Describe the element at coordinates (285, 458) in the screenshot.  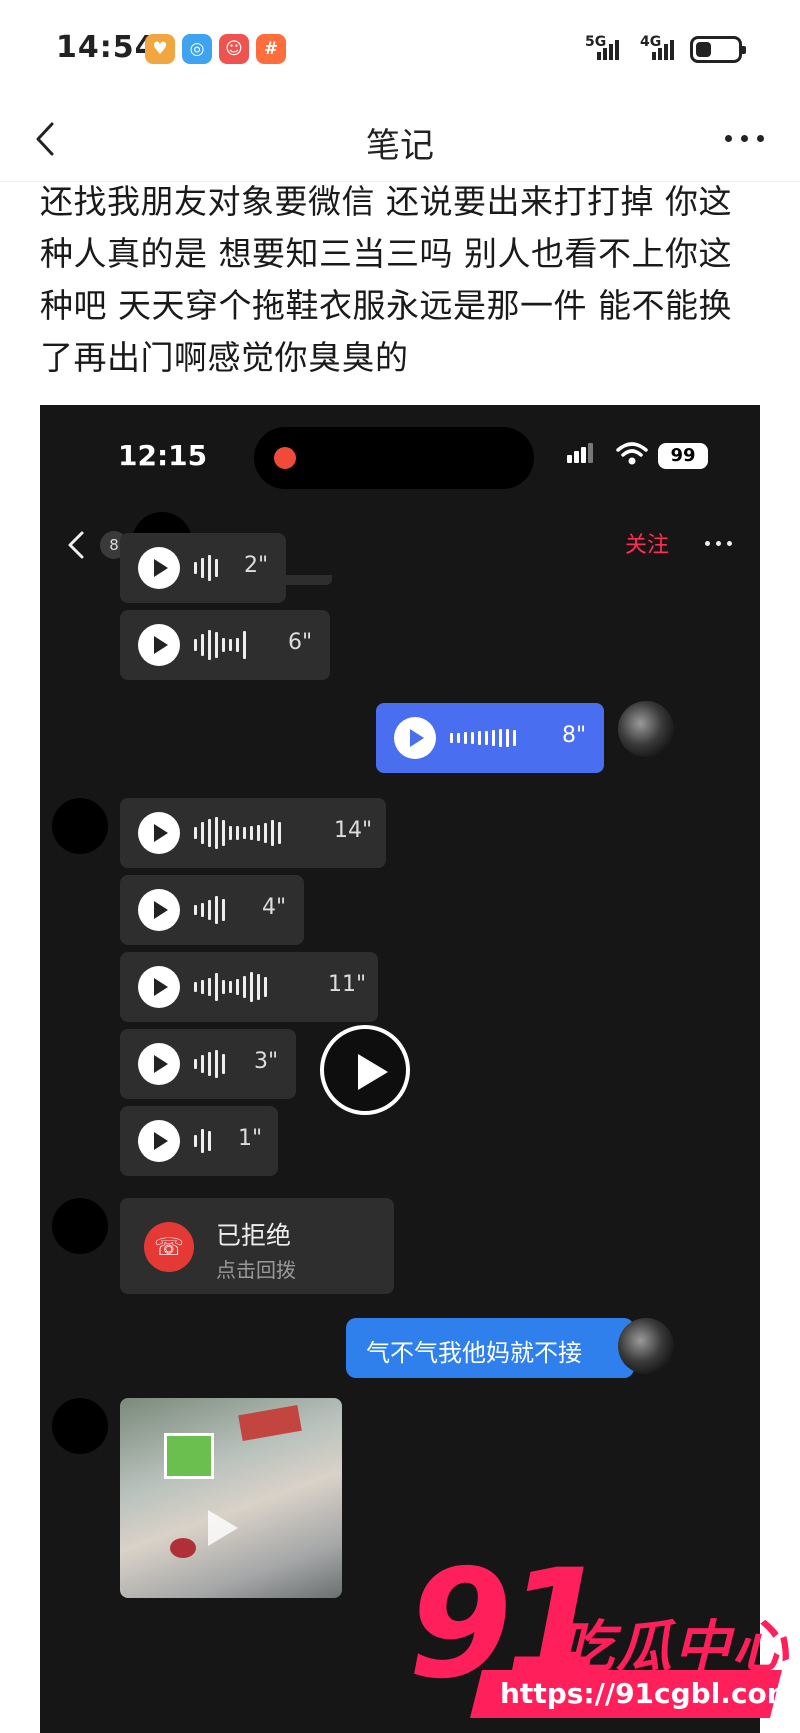
I see `recording-dot-icon` at that location.